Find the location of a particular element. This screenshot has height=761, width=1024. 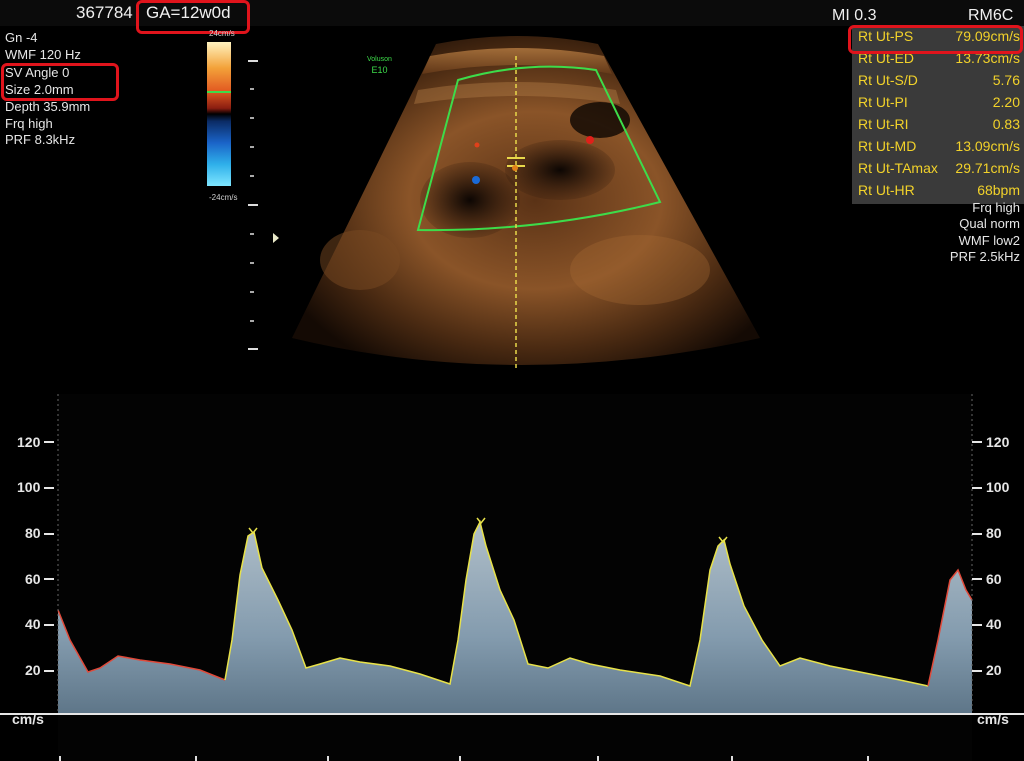

y-tick-label-left: 80 is located at coordinates (33, 533).